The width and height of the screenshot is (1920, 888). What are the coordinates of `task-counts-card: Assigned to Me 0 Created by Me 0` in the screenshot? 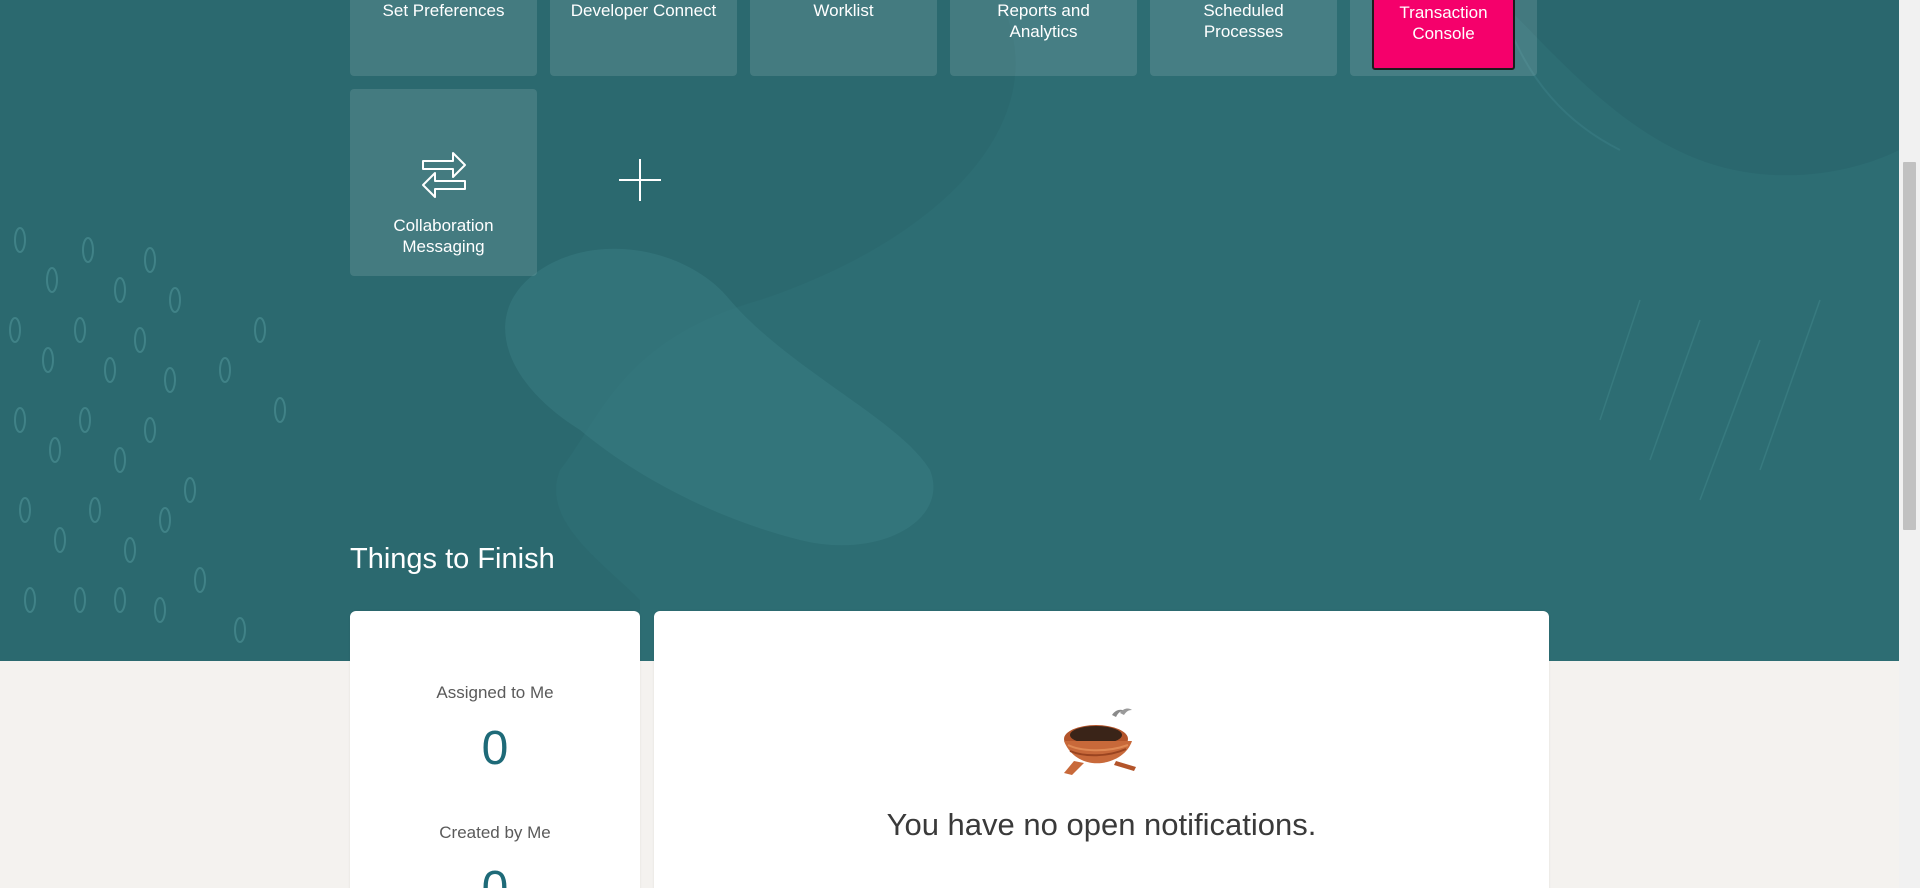 It's located at (495, 749).